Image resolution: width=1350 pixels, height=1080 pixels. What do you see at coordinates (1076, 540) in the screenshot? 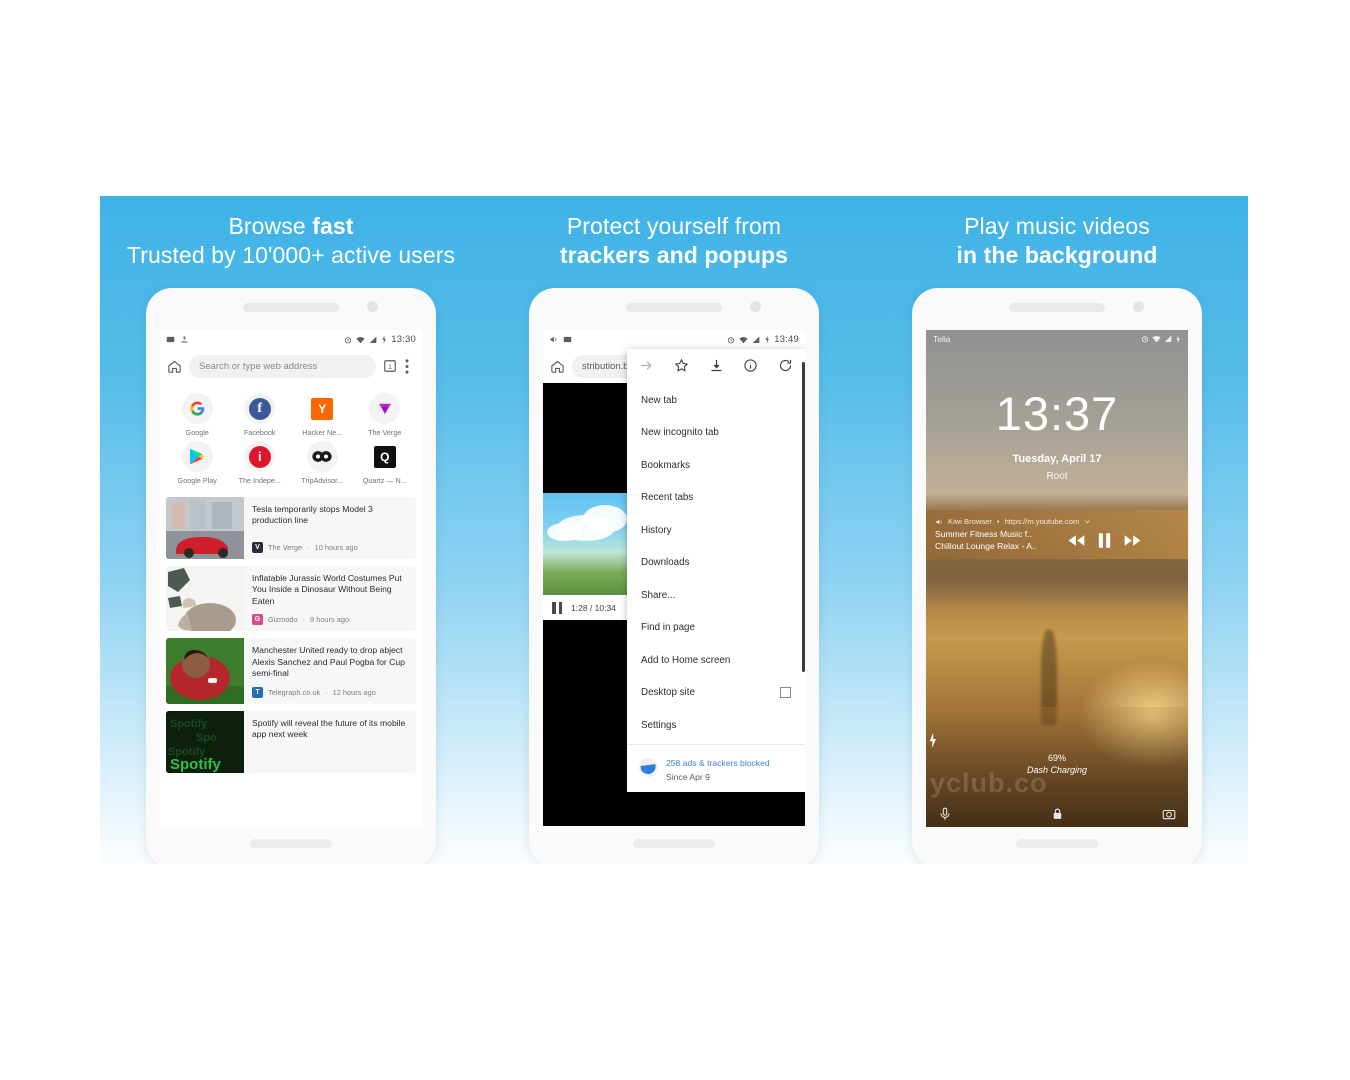
I see `rewind-icon` at bounding box center [1076, 540].